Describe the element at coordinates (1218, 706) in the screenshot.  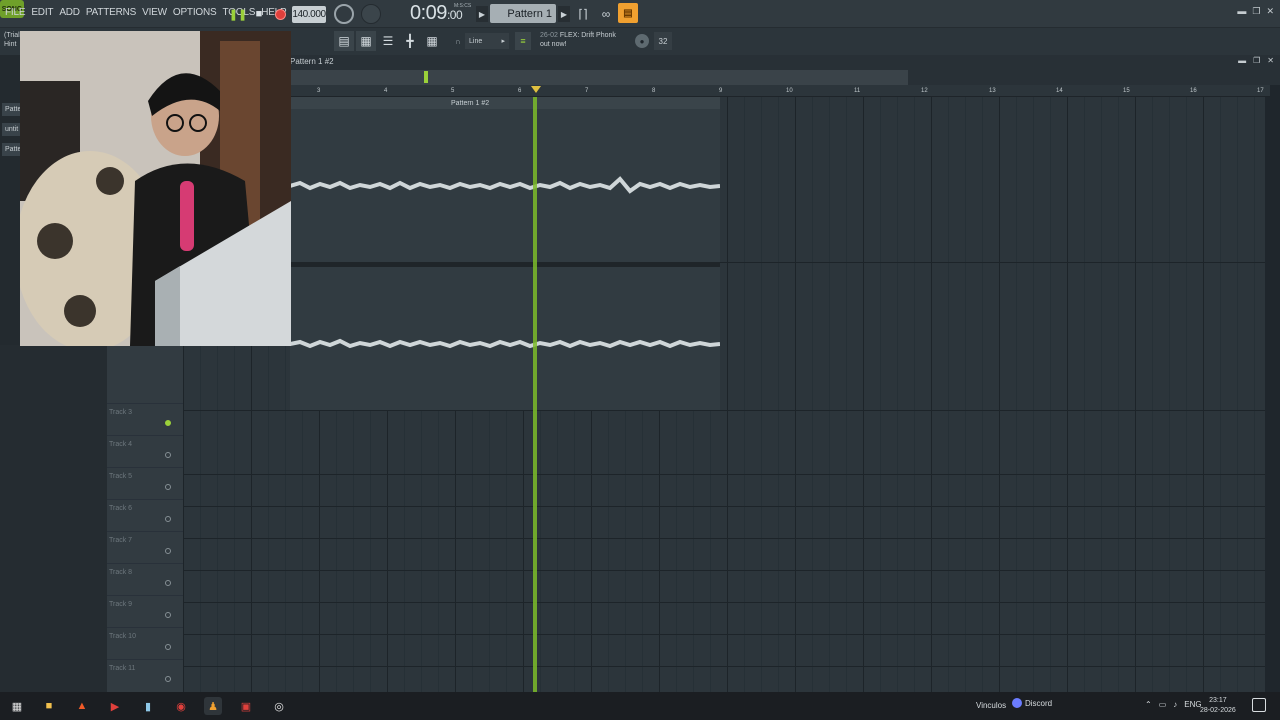
I see `system-clock: 23:17 28-02-2026` at that location.